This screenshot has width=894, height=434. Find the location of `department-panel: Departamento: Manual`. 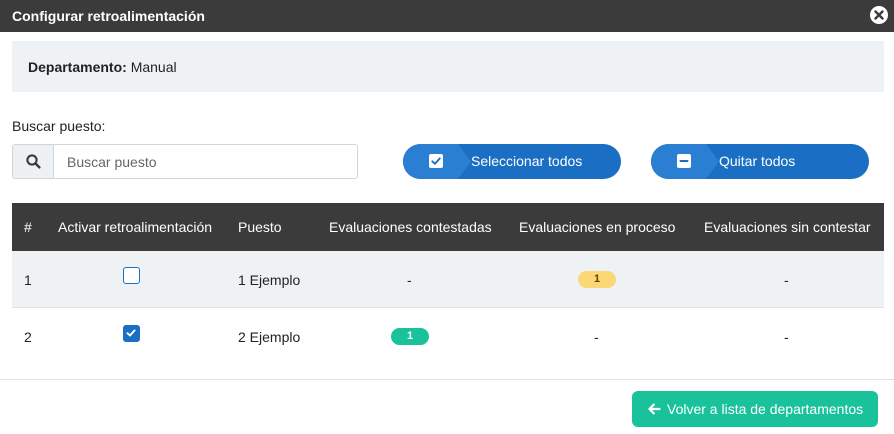

department-panel: Departamento: Manual is located at coordinates (448, 66).